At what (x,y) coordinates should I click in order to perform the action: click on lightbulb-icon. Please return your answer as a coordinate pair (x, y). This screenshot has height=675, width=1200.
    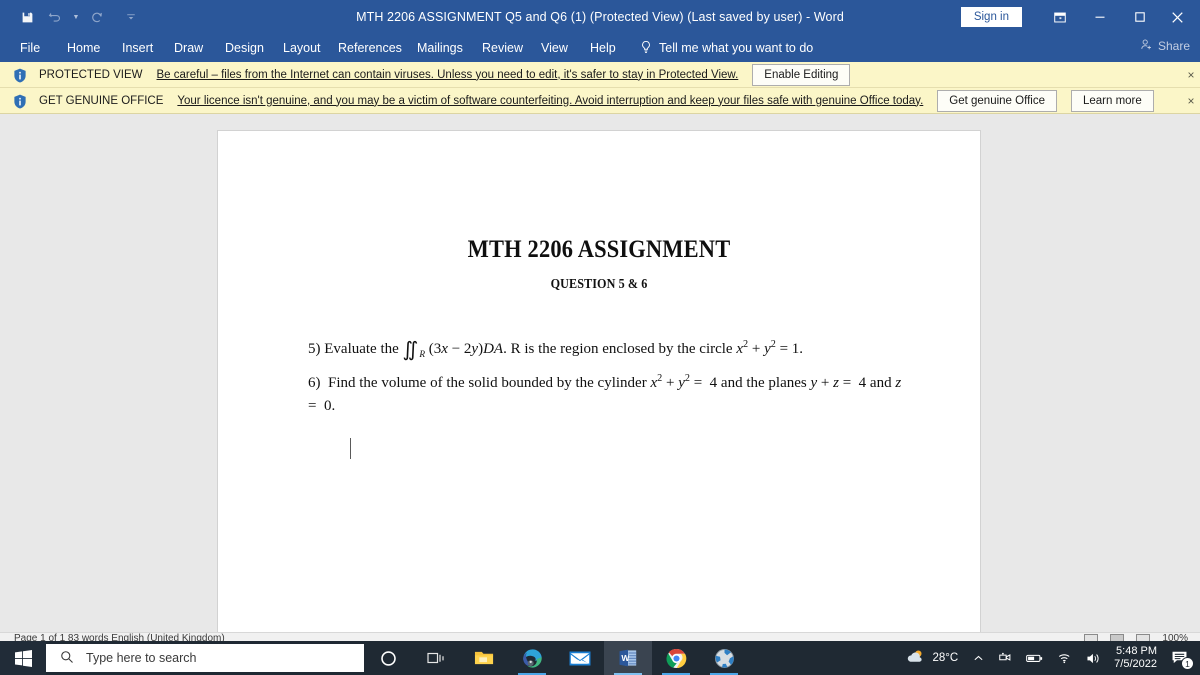
    Looking at the image, I should click on (646, 48).